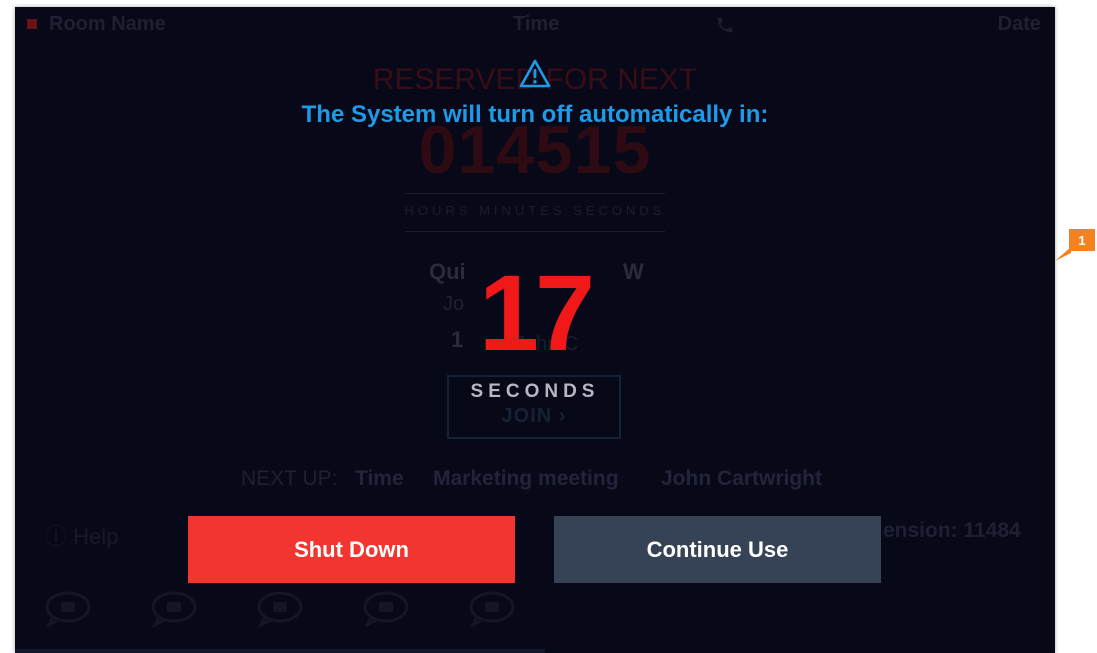  What do you see at coordinates (535, 76) in the screenshot?
I see `warning-icon` at bounding box center [535, 76].